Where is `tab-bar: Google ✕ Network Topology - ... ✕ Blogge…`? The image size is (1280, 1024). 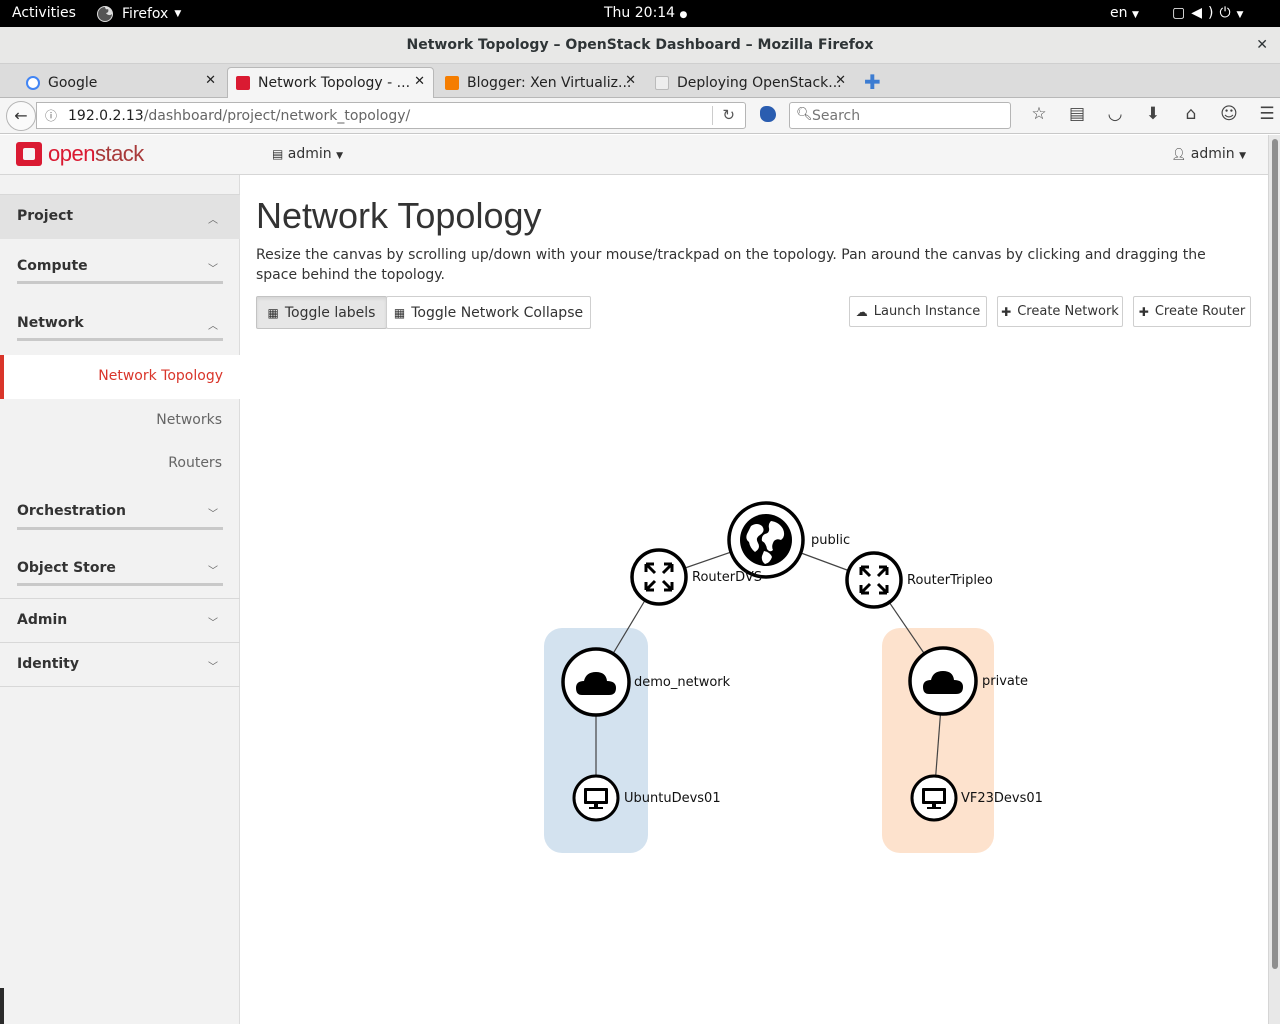
tab-bar: Google ✕ Network Topology - ... ✕ Blogge… is located at coordinates (640, 81).